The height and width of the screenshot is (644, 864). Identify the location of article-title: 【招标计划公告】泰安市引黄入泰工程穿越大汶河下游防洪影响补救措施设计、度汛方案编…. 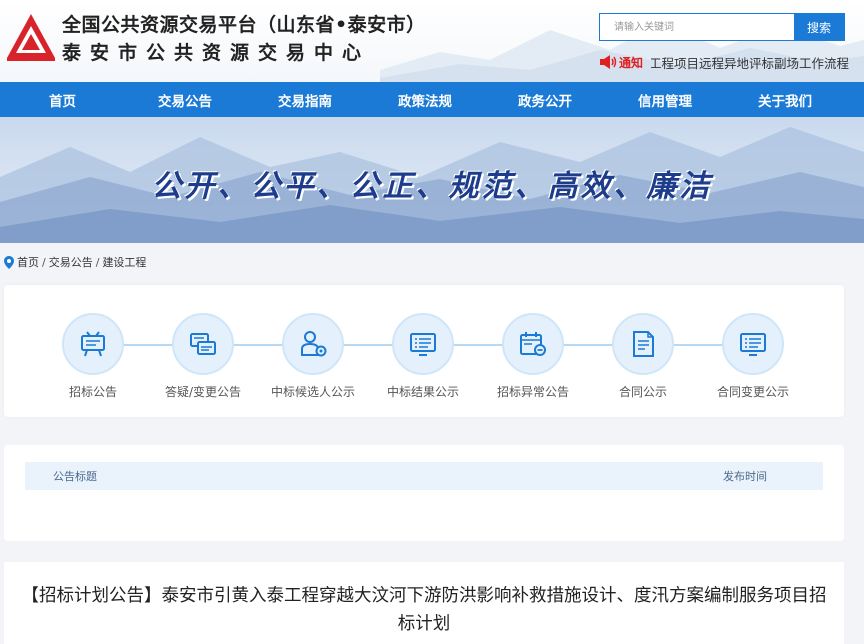
(424, 610).